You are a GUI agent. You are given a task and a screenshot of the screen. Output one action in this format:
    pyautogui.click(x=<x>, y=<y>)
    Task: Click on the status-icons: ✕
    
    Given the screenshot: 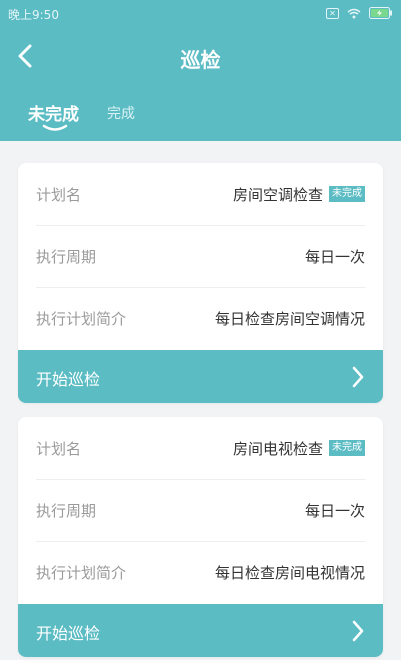 What is the action you would take?
    pyautogui.click(x=359, y=13)
    